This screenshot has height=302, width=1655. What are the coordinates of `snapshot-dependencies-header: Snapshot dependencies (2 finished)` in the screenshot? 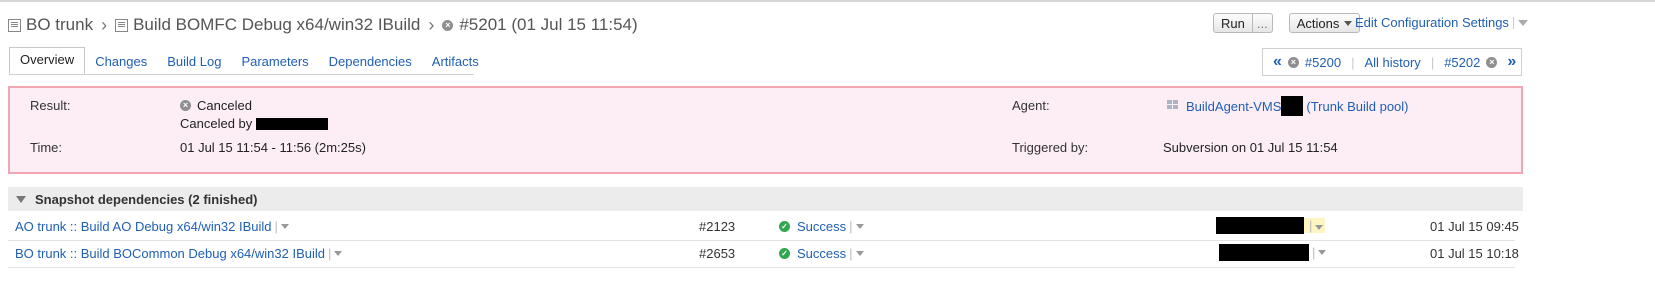 It's located at (765, 199).